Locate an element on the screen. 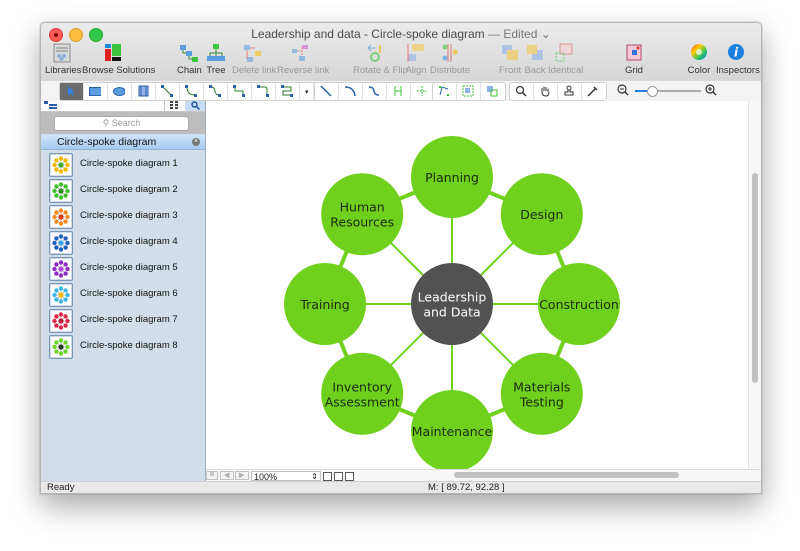 The image size is (800, 551). spoke-node: Training is located at coordinates (325, 304).